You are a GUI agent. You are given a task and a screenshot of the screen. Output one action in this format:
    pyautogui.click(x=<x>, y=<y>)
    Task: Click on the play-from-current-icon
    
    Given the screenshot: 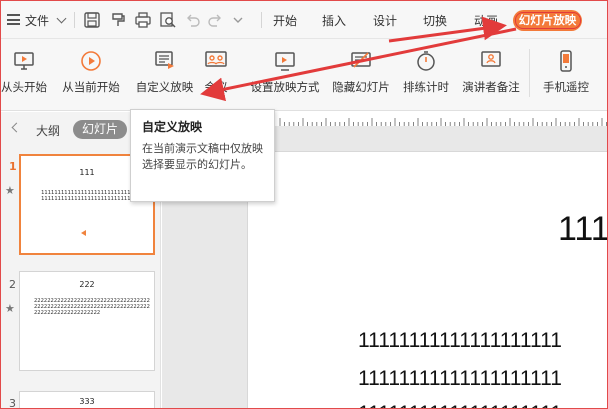 What is the action you would take?
    pyautogui.click(x=91, y=61)
    